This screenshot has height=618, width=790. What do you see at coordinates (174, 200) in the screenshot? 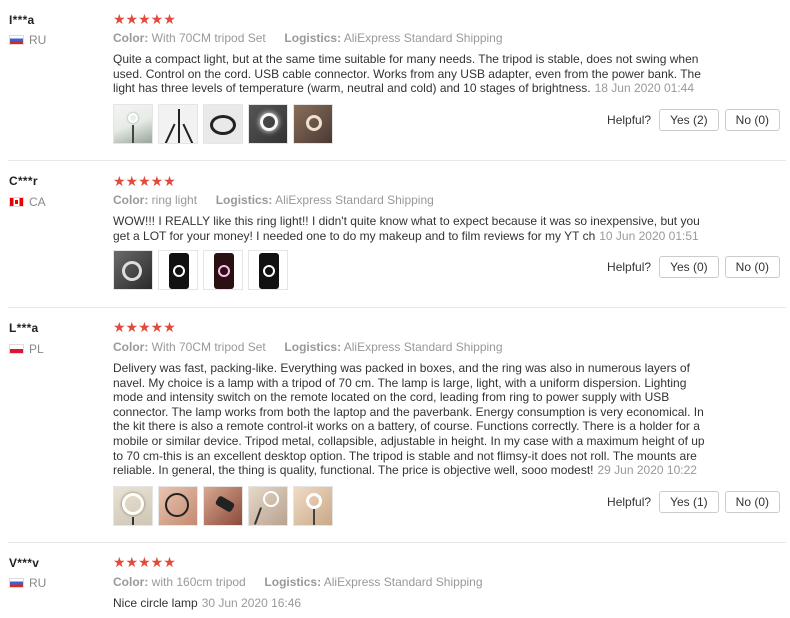
I see `color-value: ring light` at bounding box center [174, 200].